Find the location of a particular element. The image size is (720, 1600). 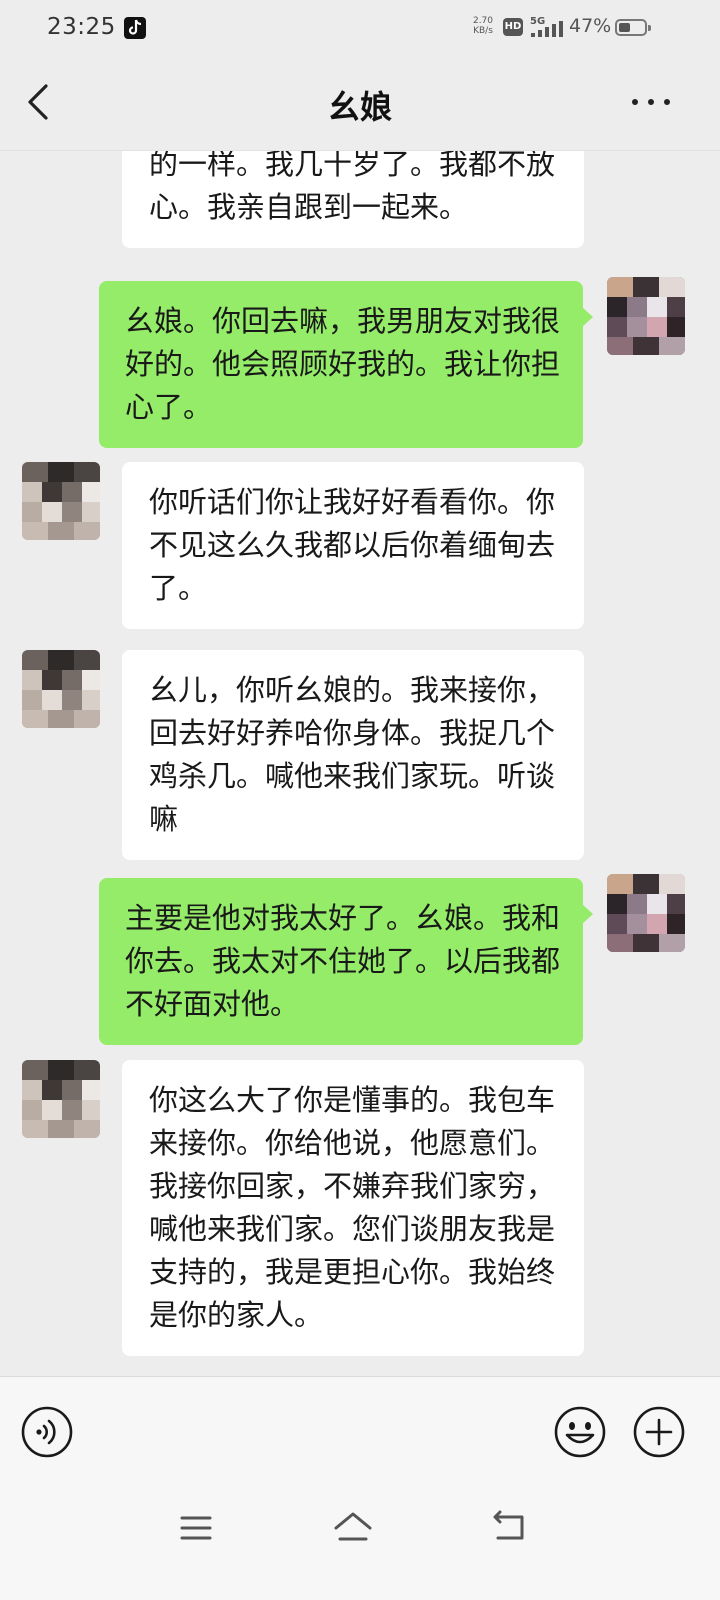

message-text: 你听话们你让我好好看看你。你不见这么久我都以后你着缅甸去了。 is located at coordinates (352, 545).